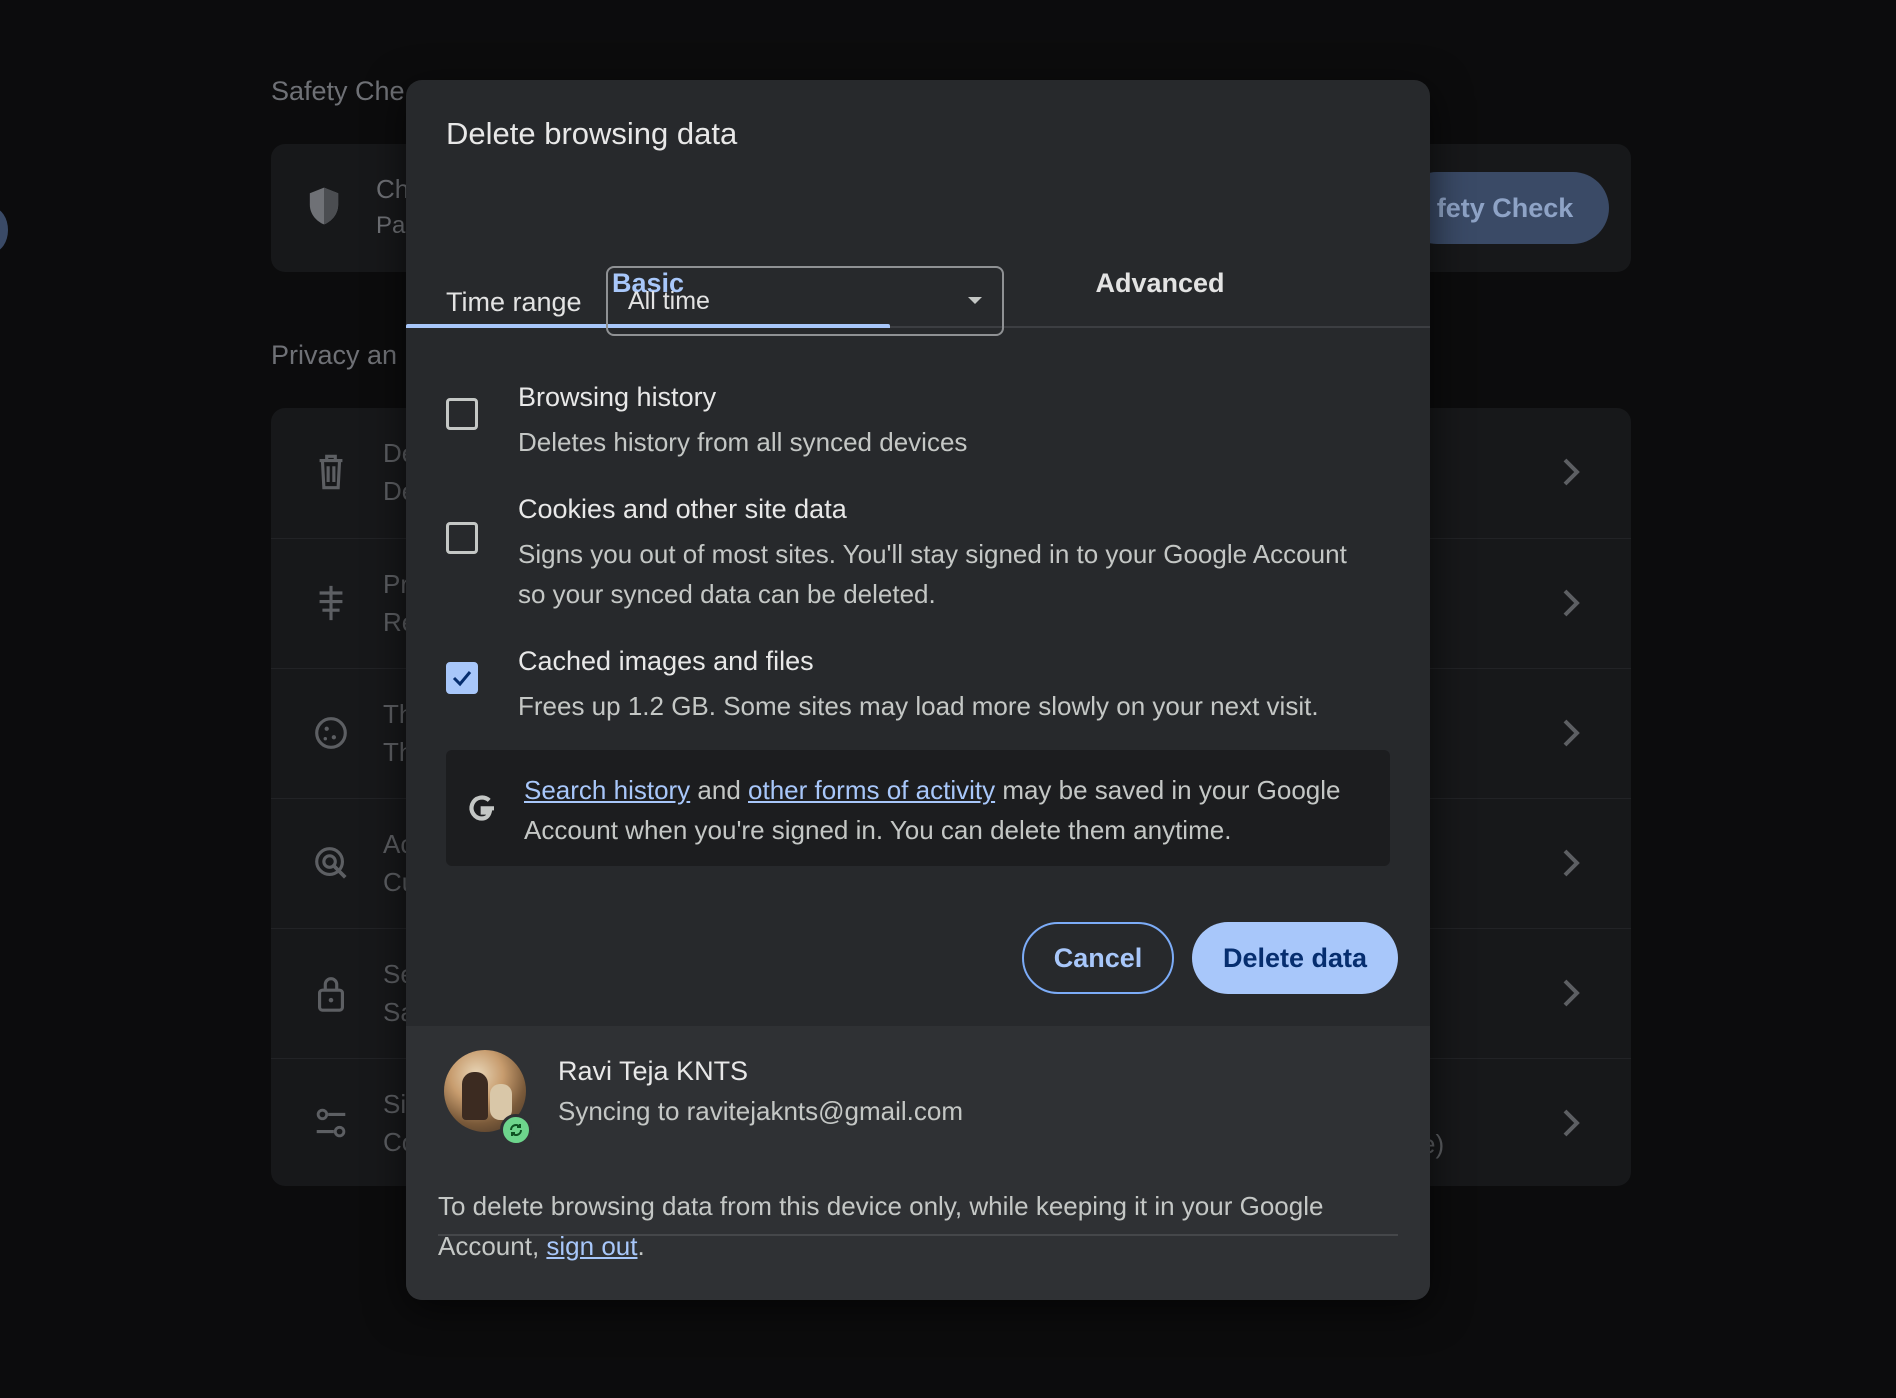 The width and height of the screenshot is (1896, 1398). Describe the element at coordinates (1098, 958) in the screenshot. I see `cancel-button: Cancel` at that location.